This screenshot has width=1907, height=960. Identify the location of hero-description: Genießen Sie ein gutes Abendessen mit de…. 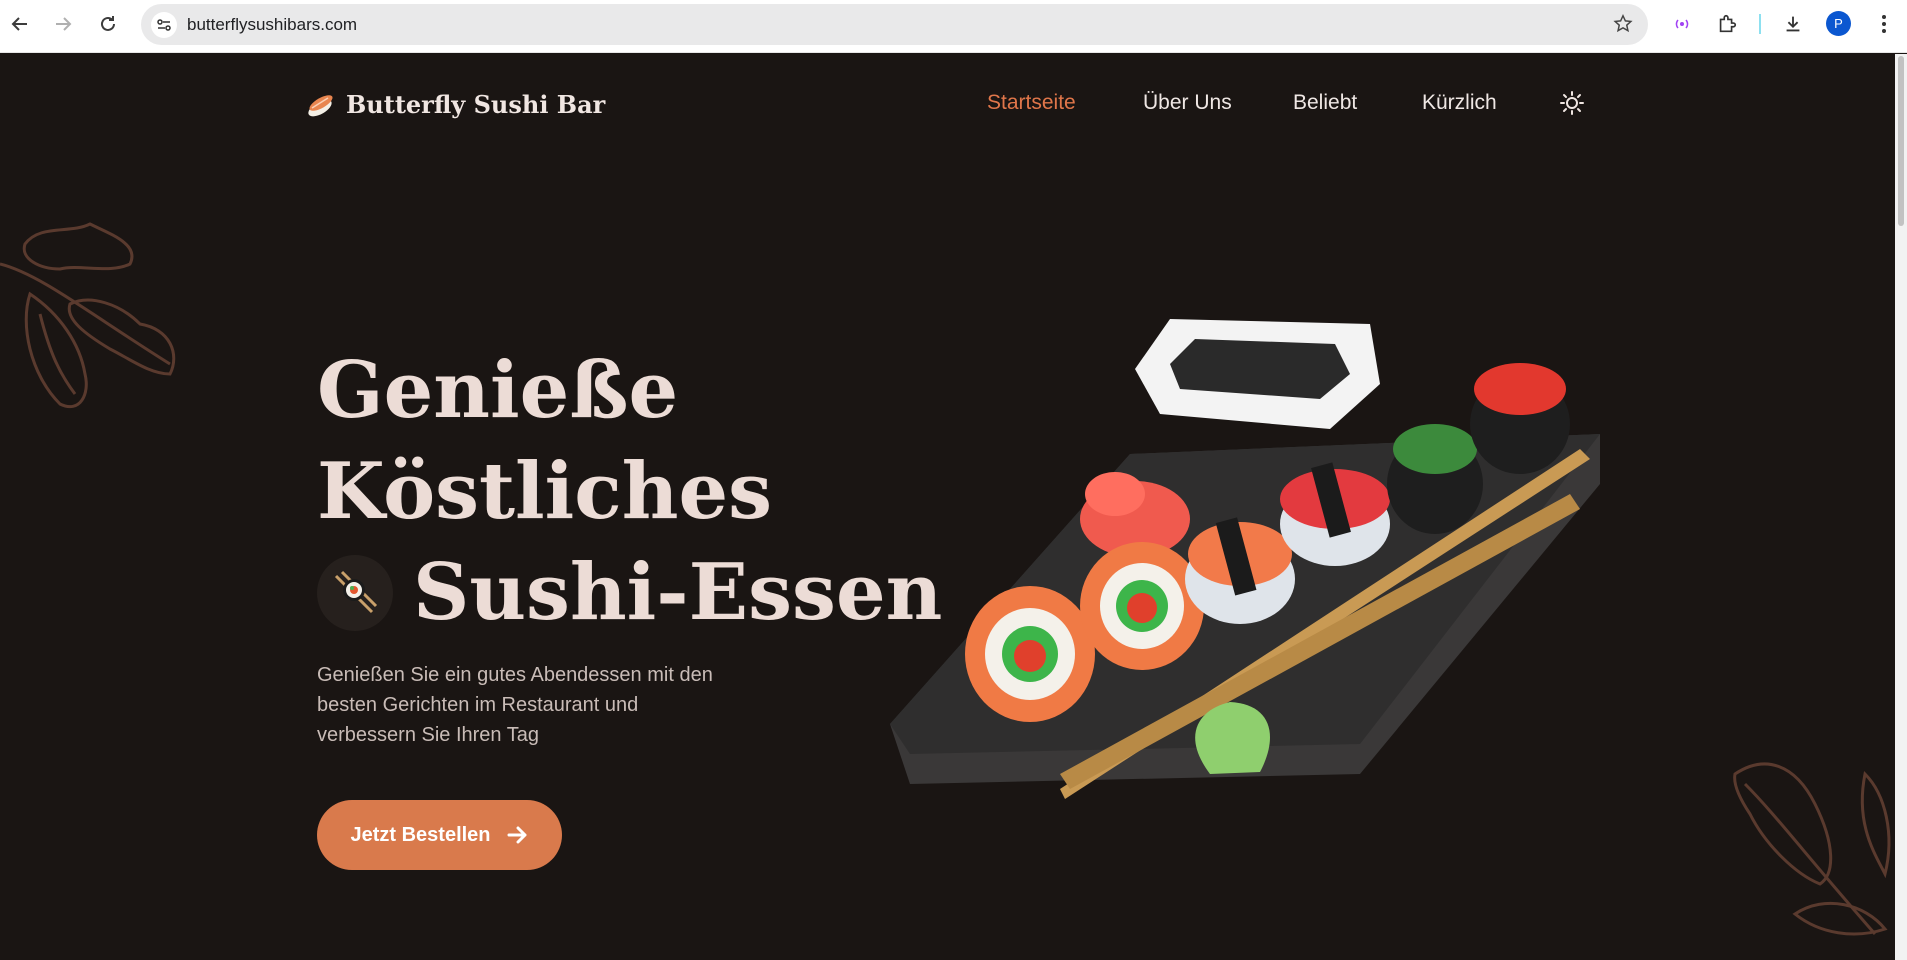
(515, 705).